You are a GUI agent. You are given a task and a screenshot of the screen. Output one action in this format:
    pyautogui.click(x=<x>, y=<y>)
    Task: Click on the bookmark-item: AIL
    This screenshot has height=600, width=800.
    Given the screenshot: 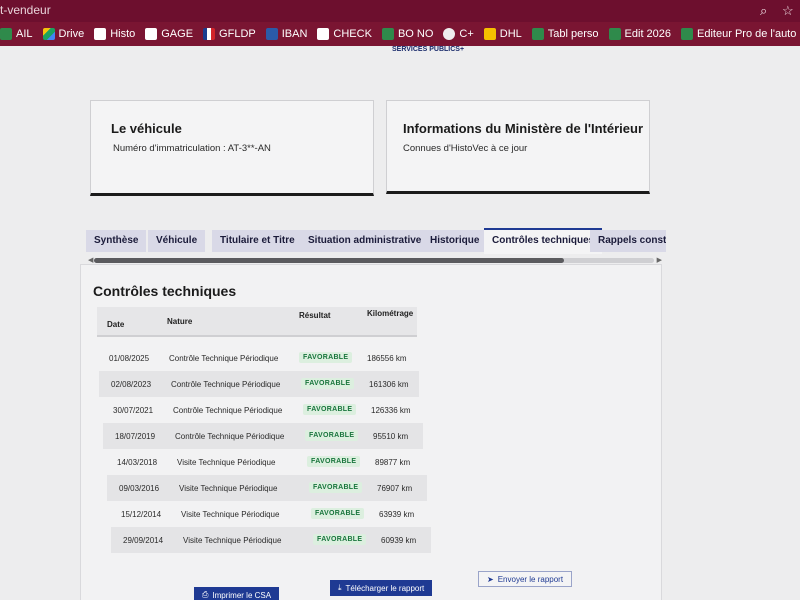 What is the action you would take?
    pyautogui.click(x=16, y=34)
    